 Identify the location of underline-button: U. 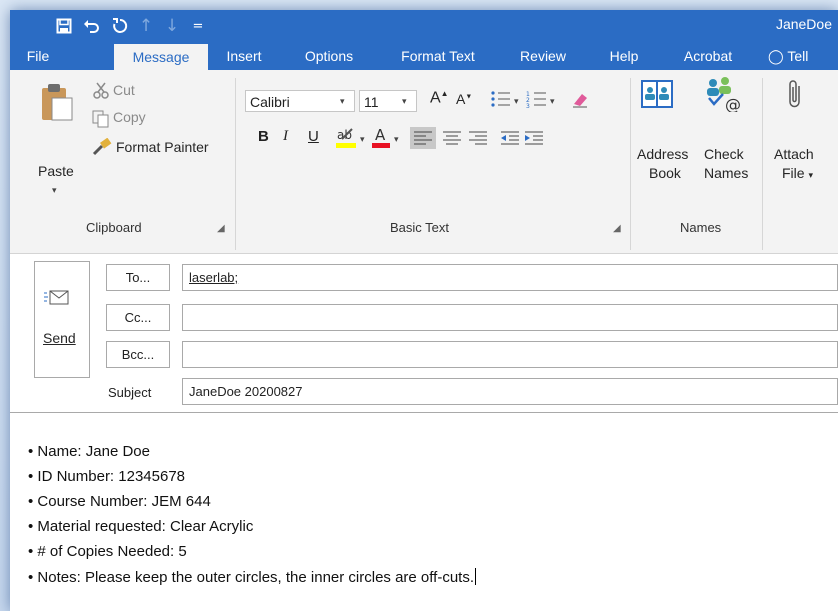
(313, 136).